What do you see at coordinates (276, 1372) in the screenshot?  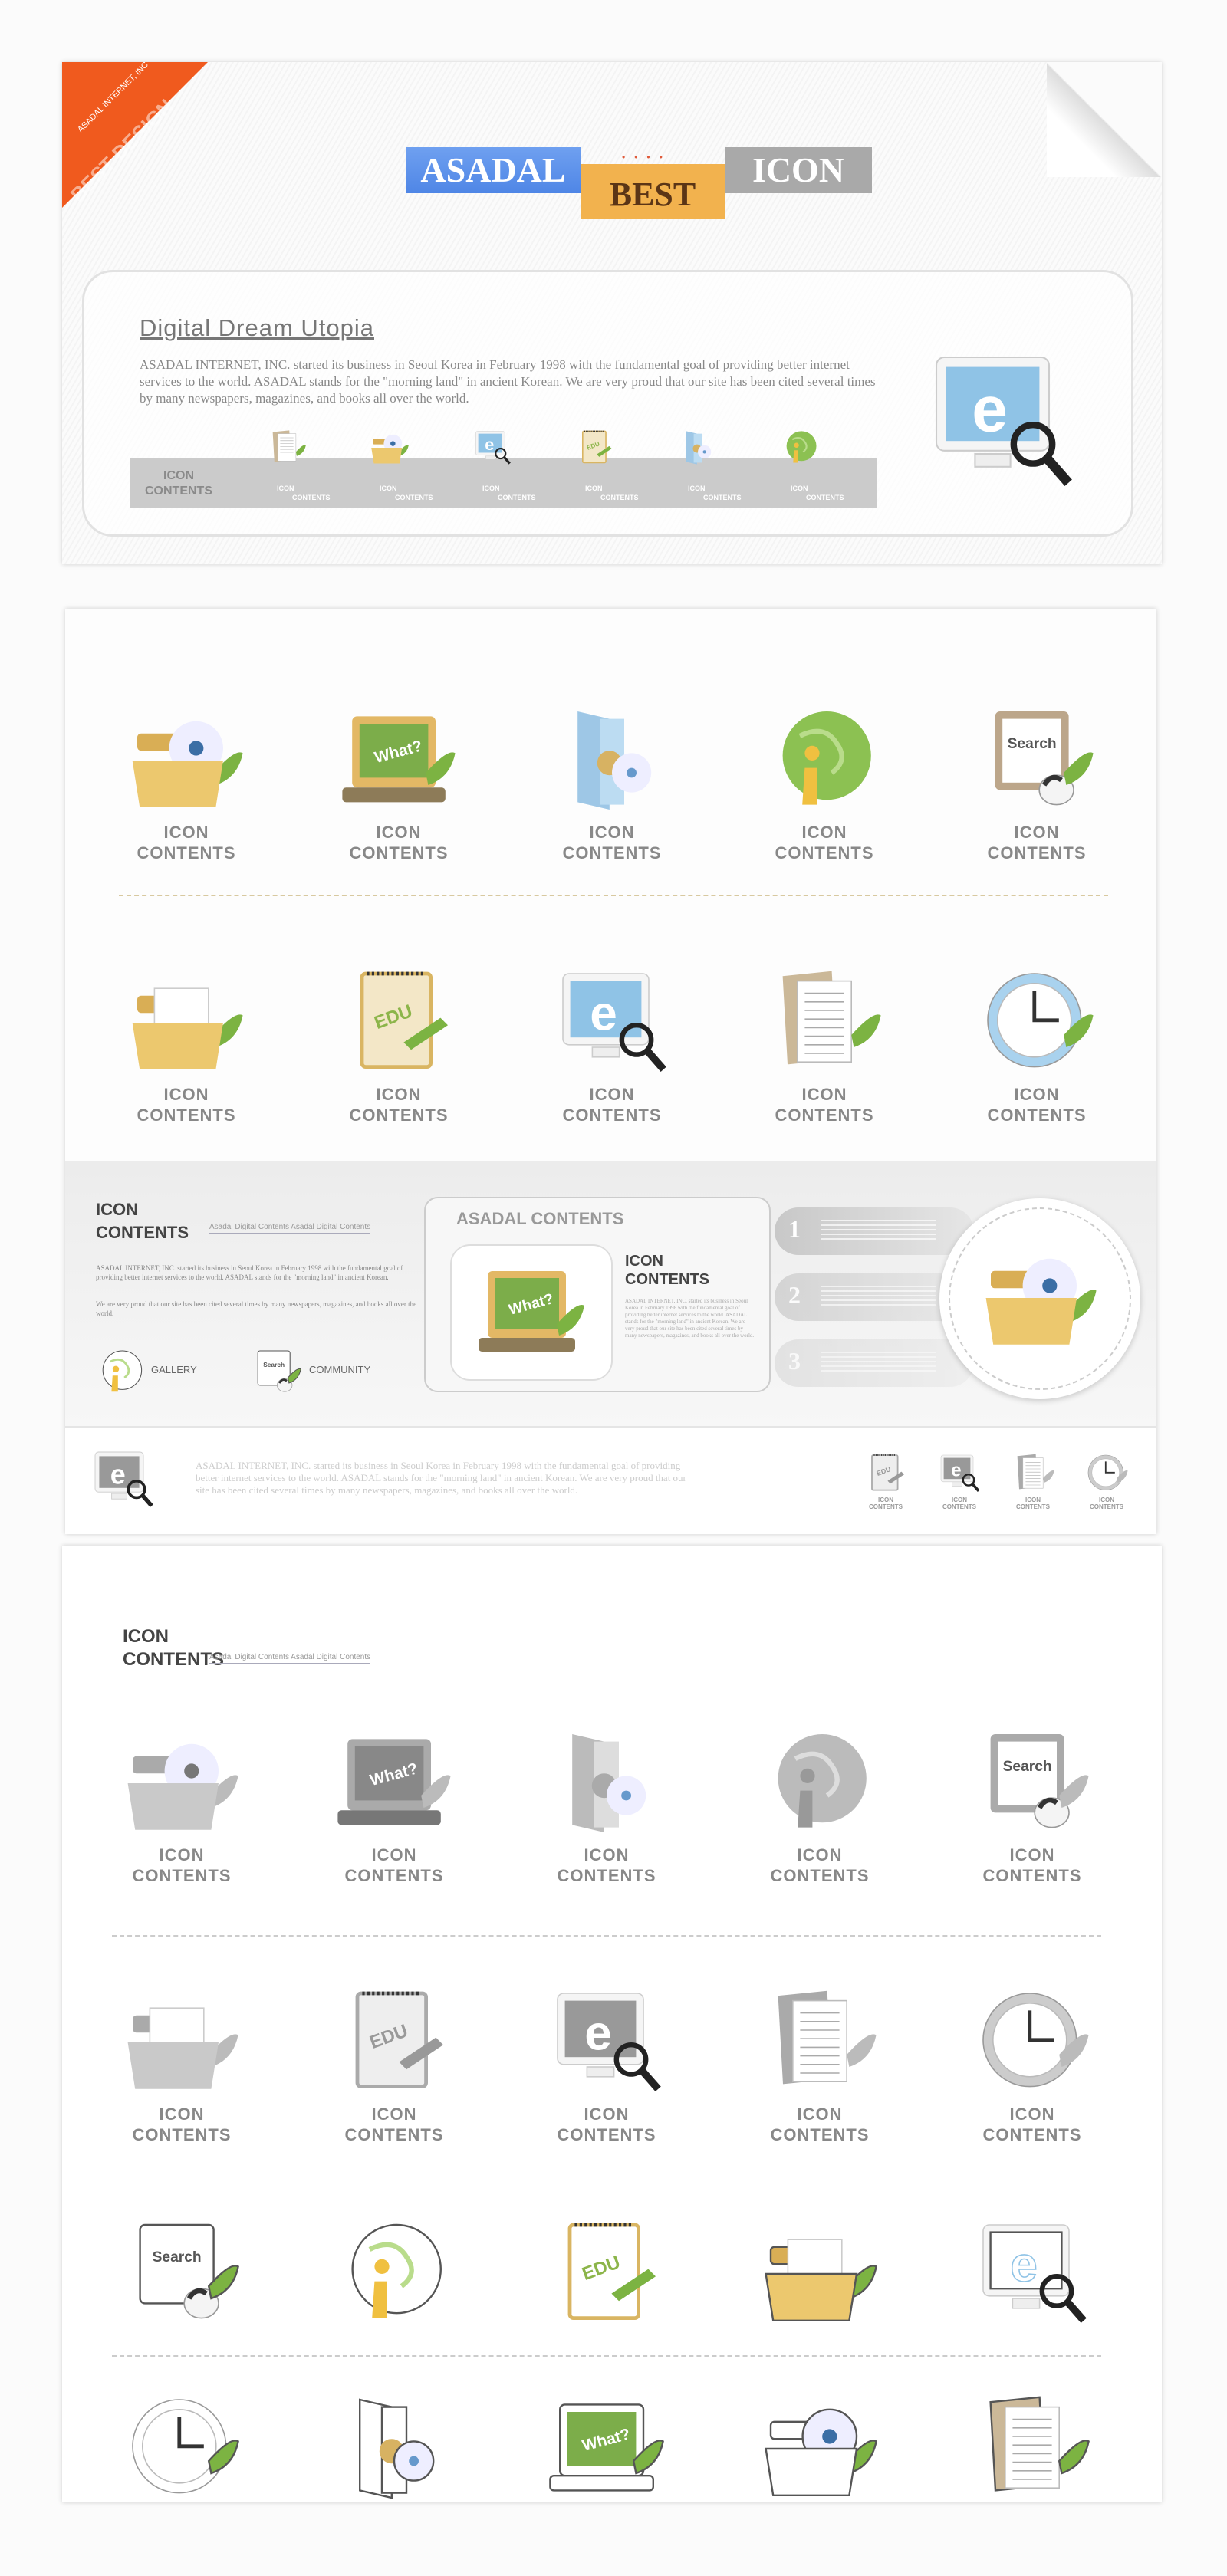 I see `community-icon: Search` at bounding box center [276, 1372].